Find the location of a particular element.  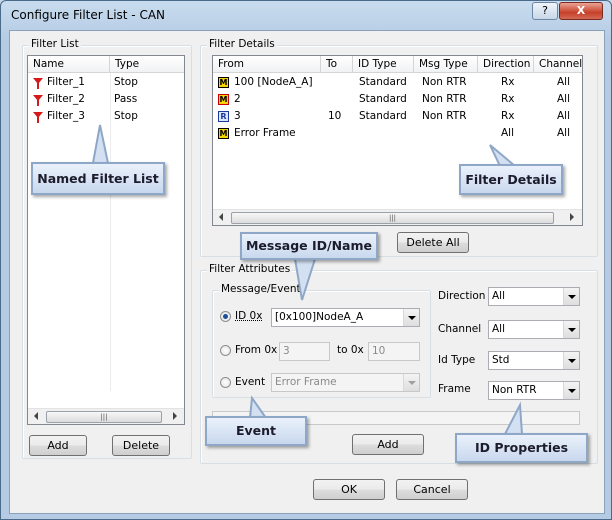

filter-type: Pass is located at coordinates (126, 99).